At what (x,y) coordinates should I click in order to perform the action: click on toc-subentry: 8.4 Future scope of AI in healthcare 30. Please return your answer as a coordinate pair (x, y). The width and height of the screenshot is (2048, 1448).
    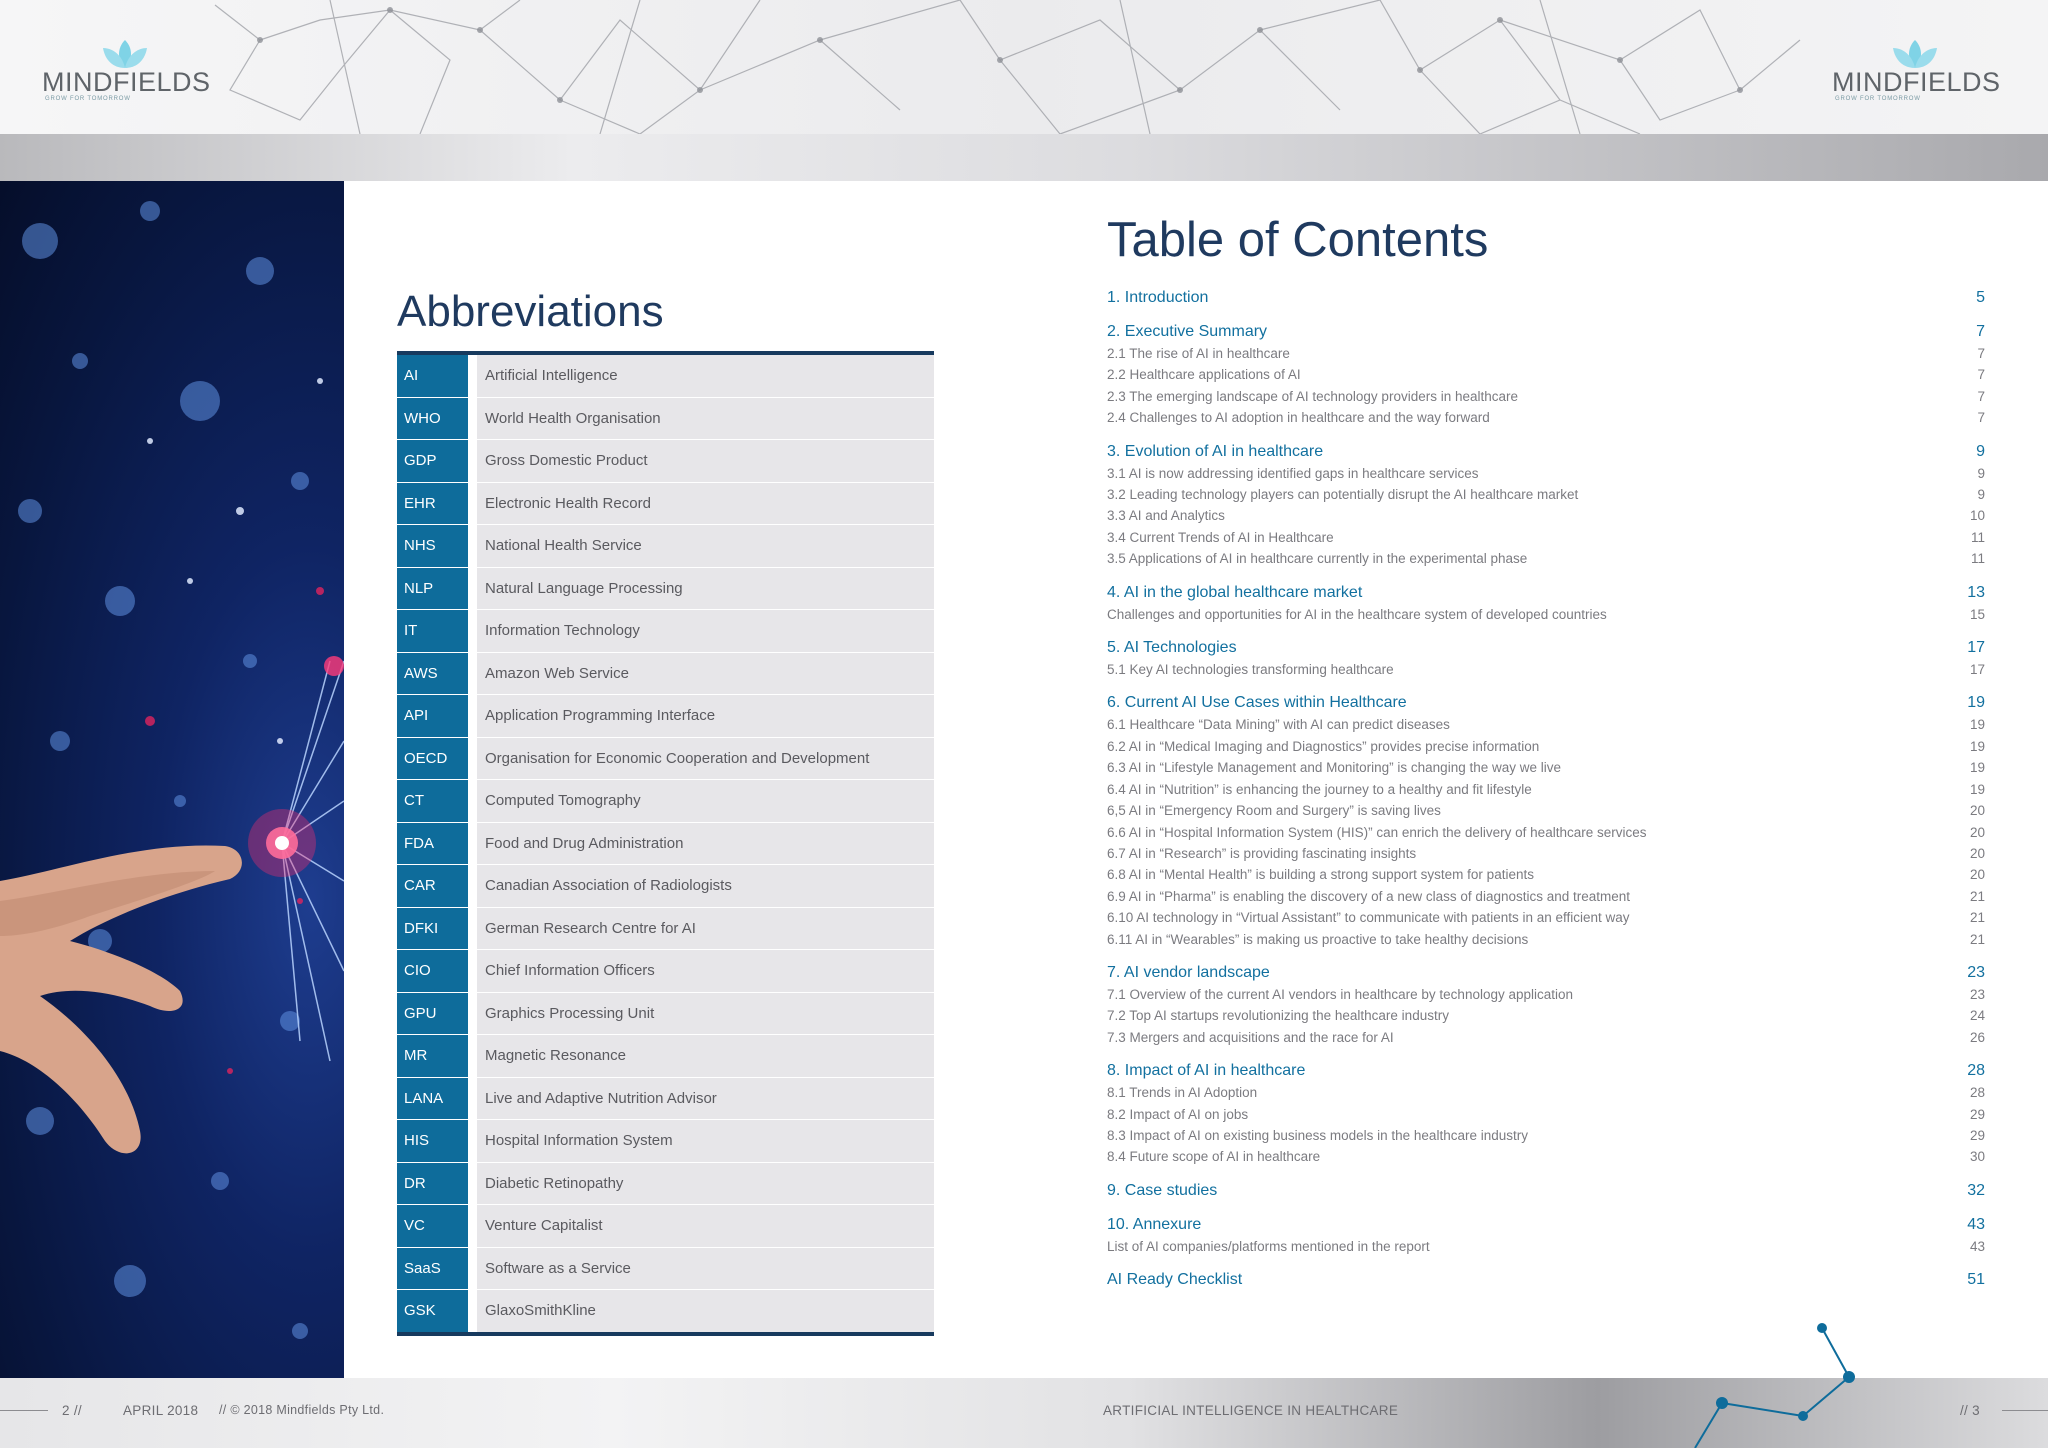
    Looking at the image, I should click on (1546, 1156).